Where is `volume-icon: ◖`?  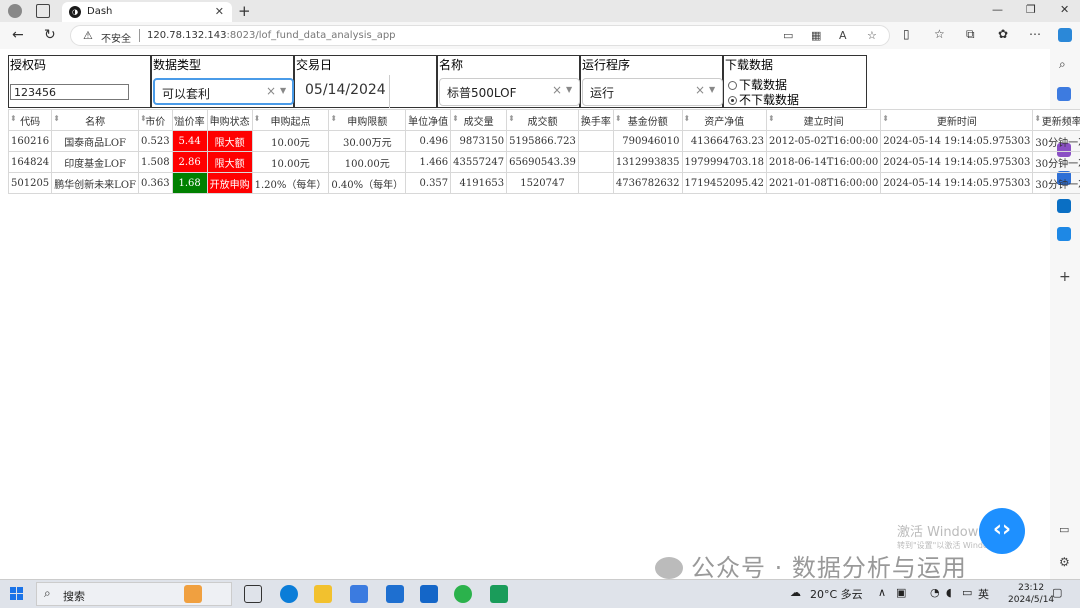
volume-icon: ◖ is located at coordinates (949, 592).